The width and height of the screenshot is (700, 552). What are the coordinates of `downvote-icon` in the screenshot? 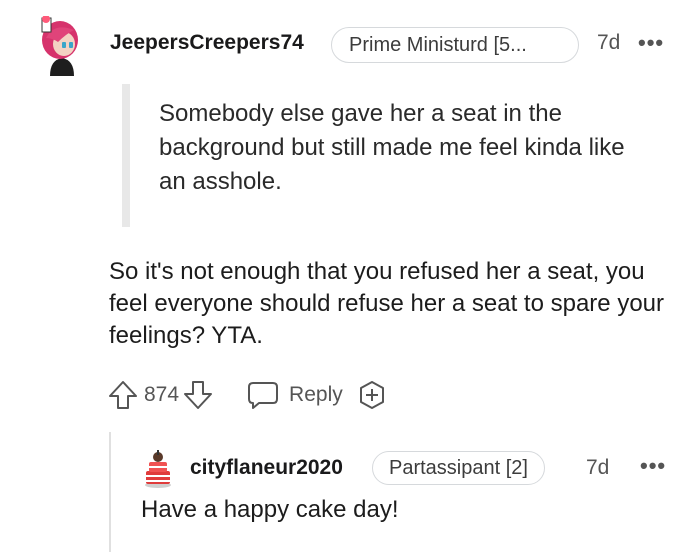 It's located at (198, 395).